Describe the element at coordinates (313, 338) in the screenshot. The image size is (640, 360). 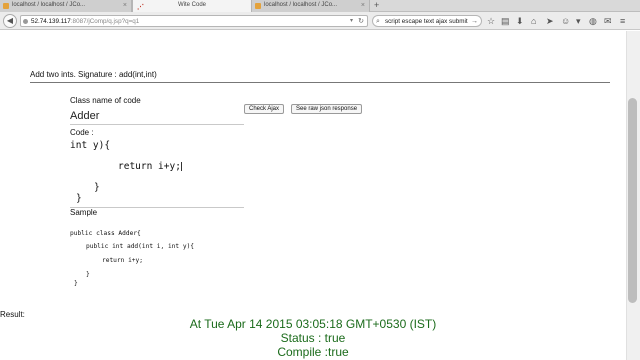
I see `result-status: Status : true` at that location.